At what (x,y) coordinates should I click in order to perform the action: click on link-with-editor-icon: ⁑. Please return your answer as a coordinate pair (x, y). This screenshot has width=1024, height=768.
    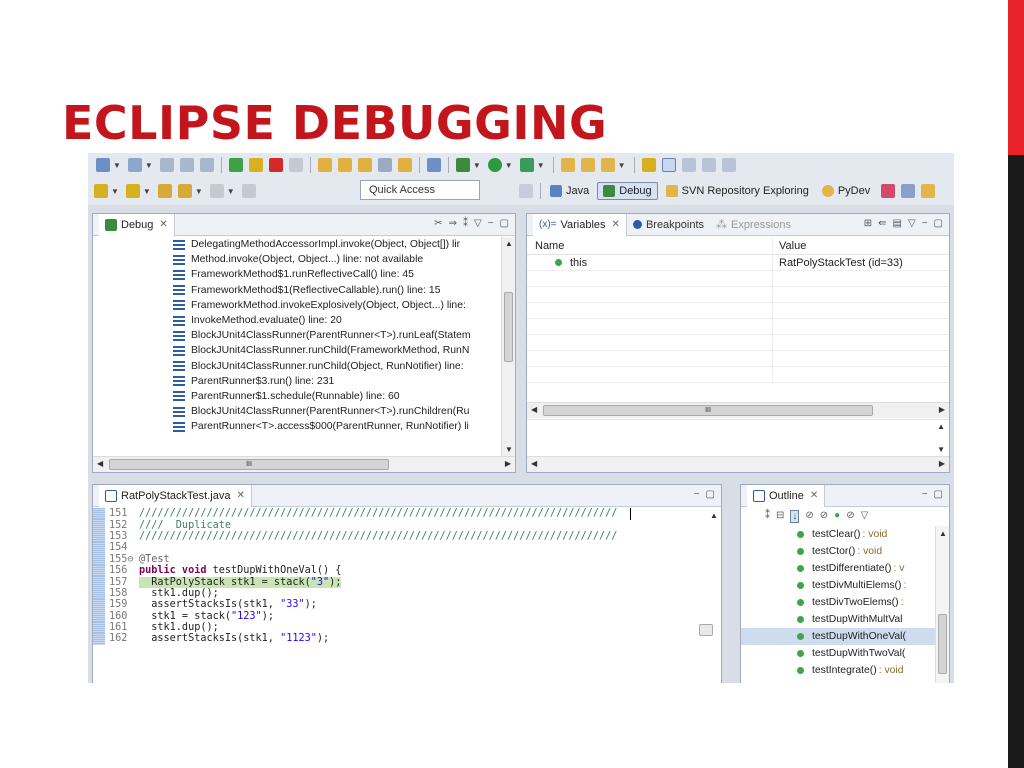
    Looking at the image, I should click on (767, 516).